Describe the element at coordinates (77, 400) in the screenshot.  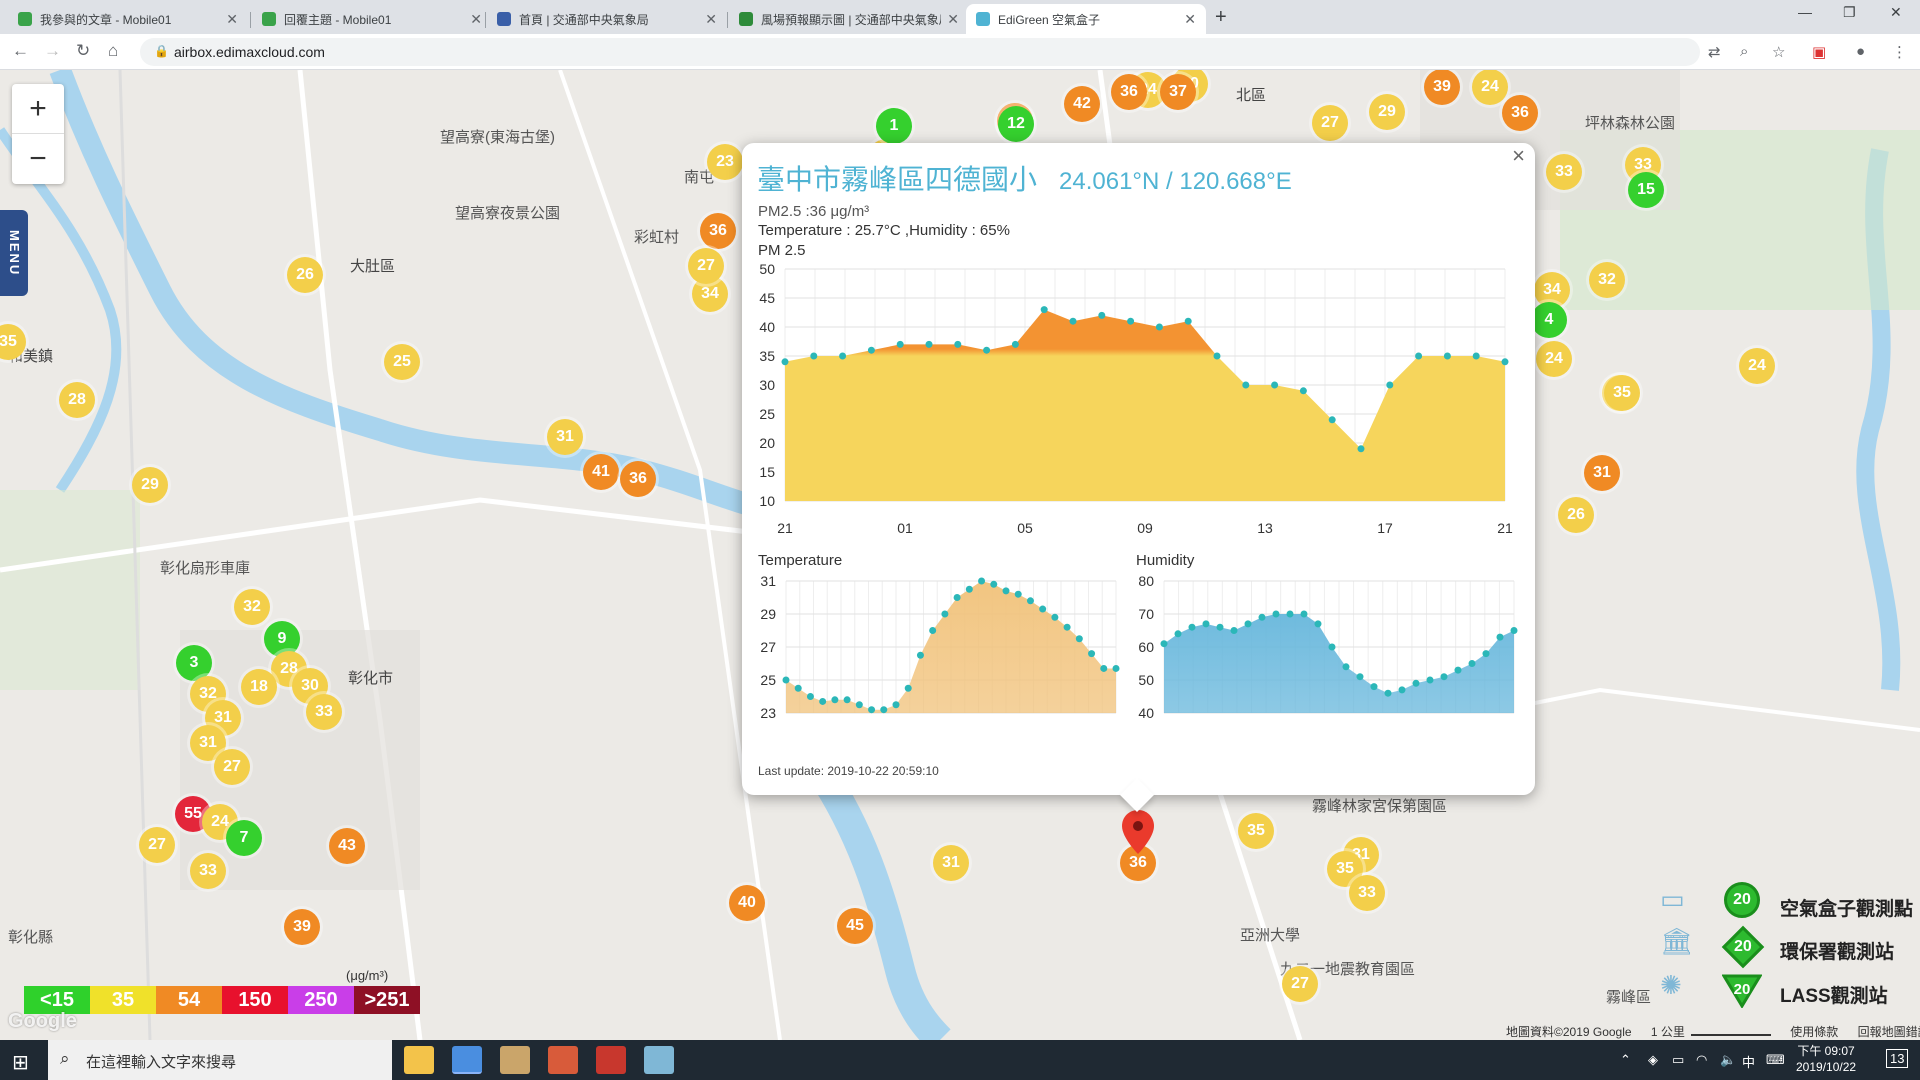
I see `station-marker: 28` at that location.